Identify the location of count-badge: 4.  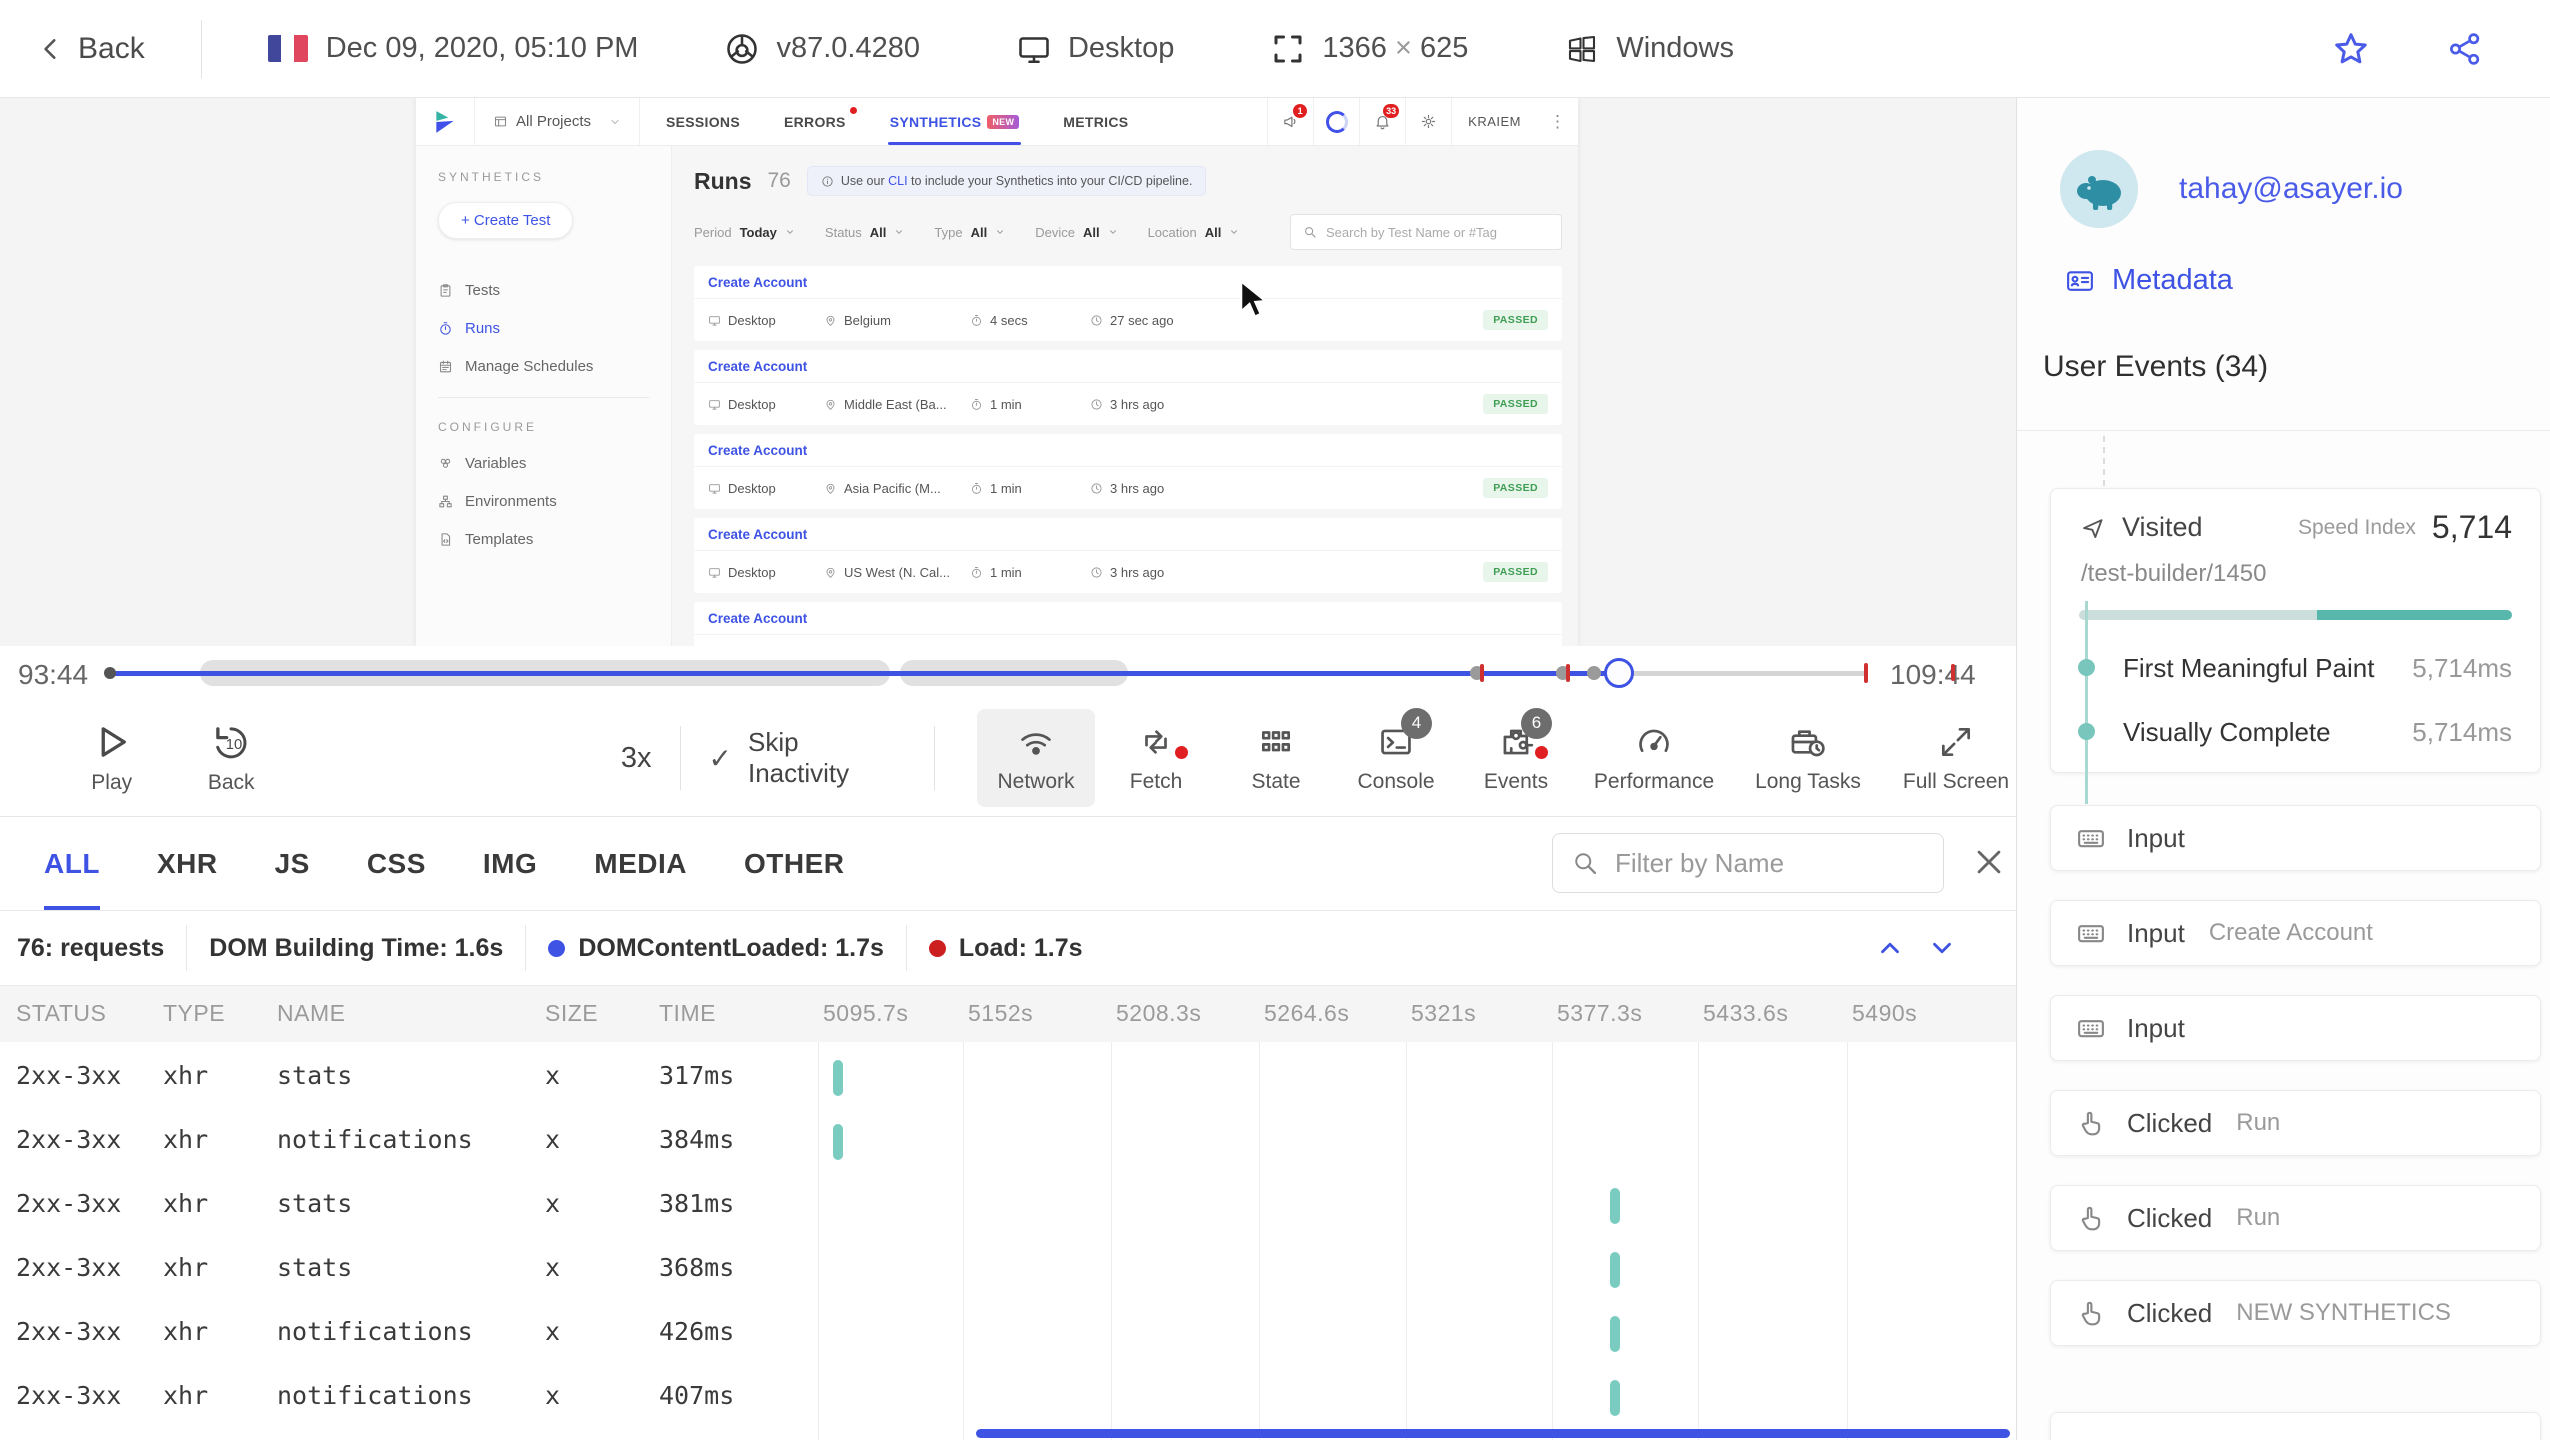
(1417, 723).